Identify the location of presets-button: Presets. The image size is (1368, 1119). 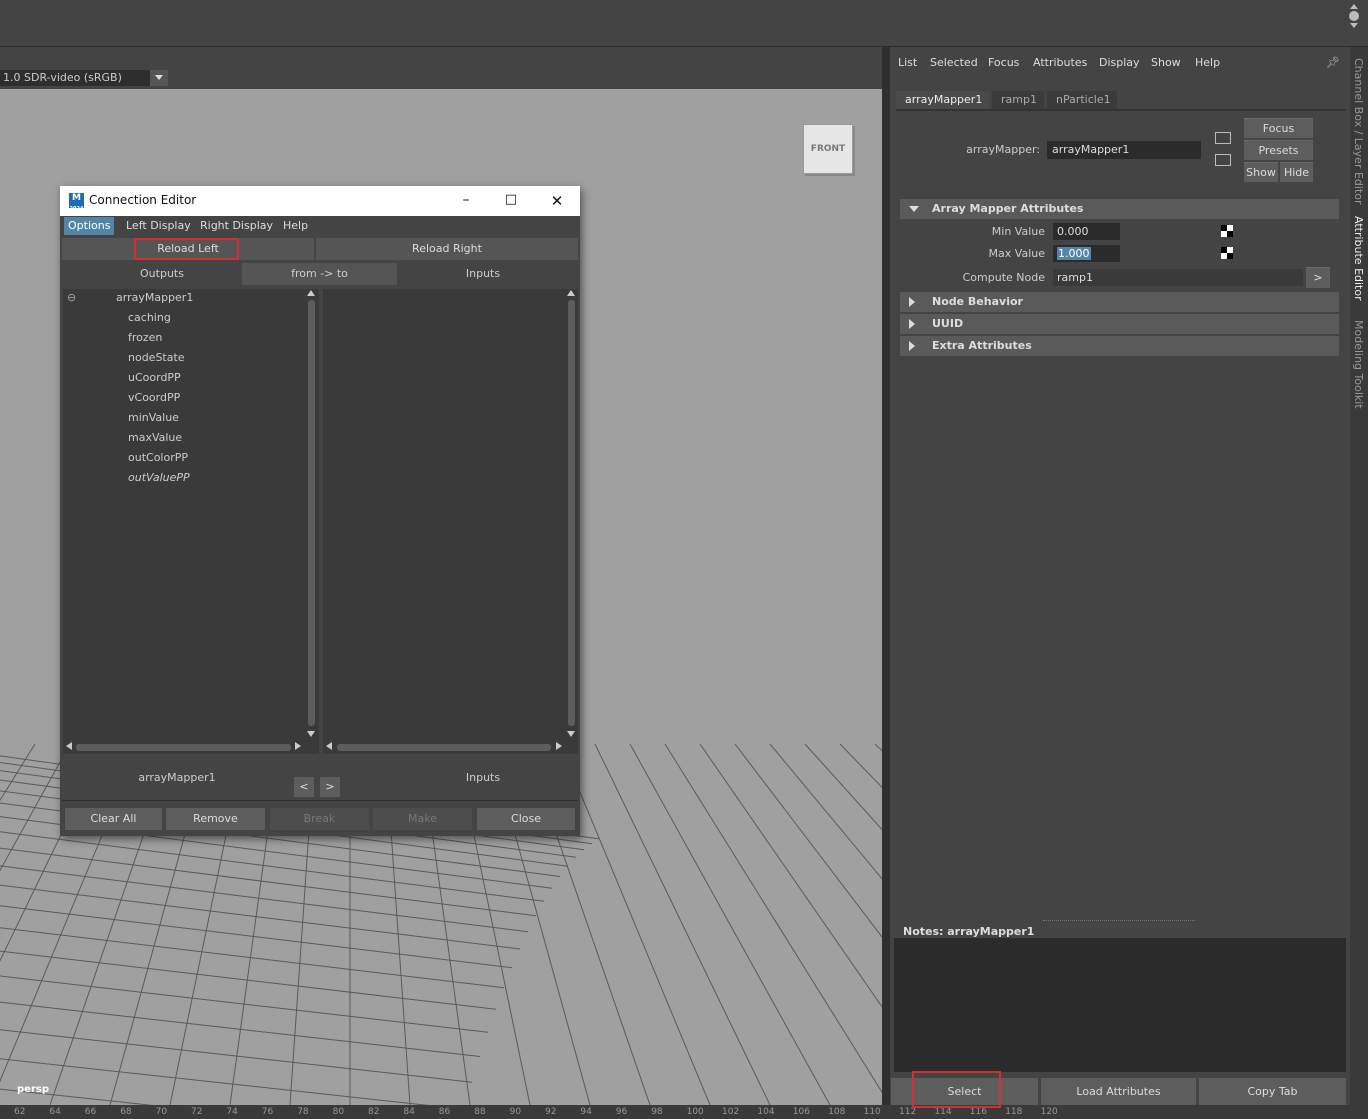
(1278, 150).